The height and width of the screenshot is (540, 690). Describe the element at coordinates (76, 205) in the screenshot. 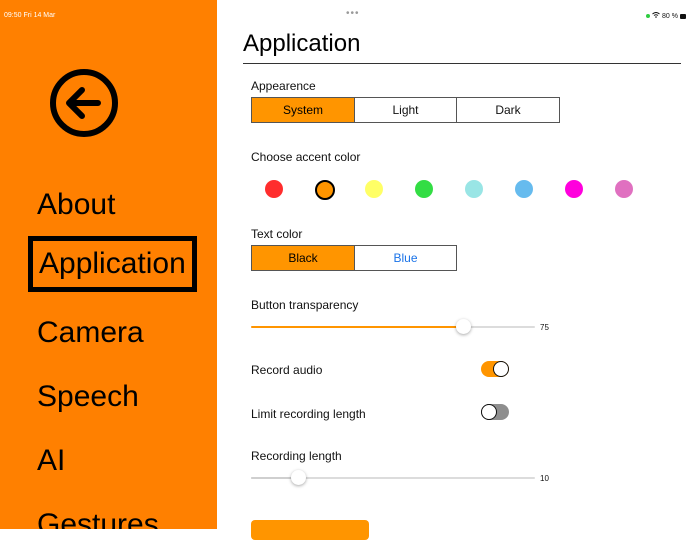

I see `sidebar-item-about: About` at that location.